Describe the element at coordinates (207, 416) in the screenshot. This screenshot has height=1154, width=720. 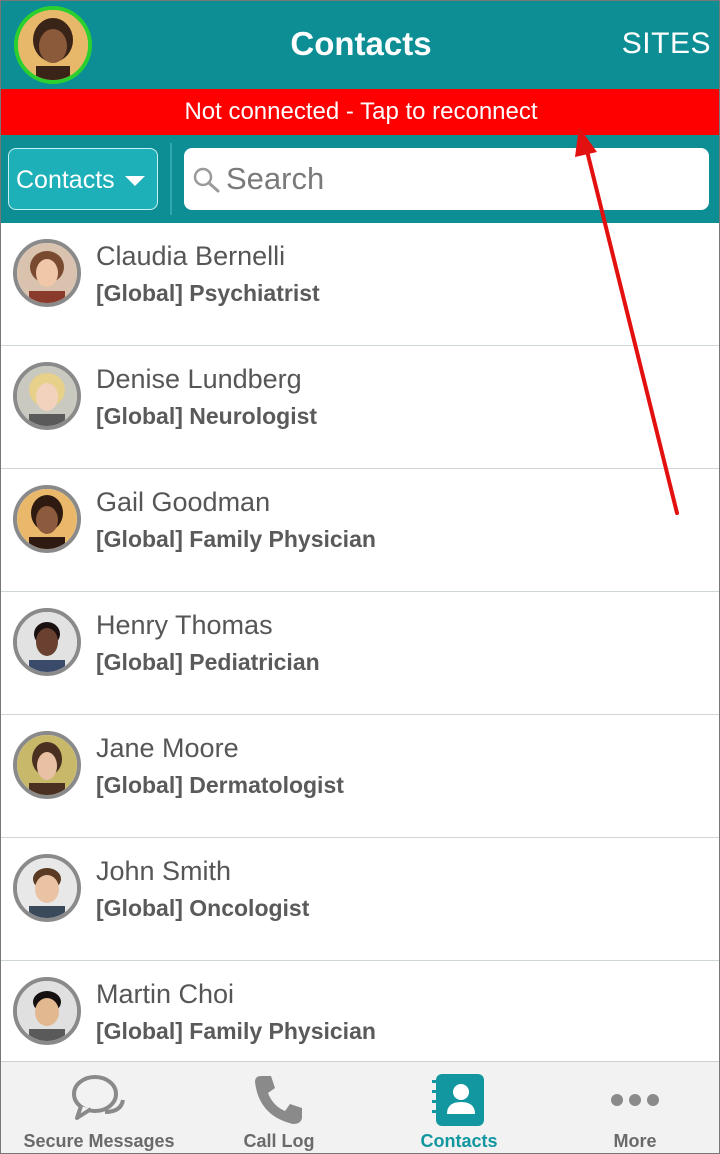
I see `contact-role: [Global] Neurologist` at that location.